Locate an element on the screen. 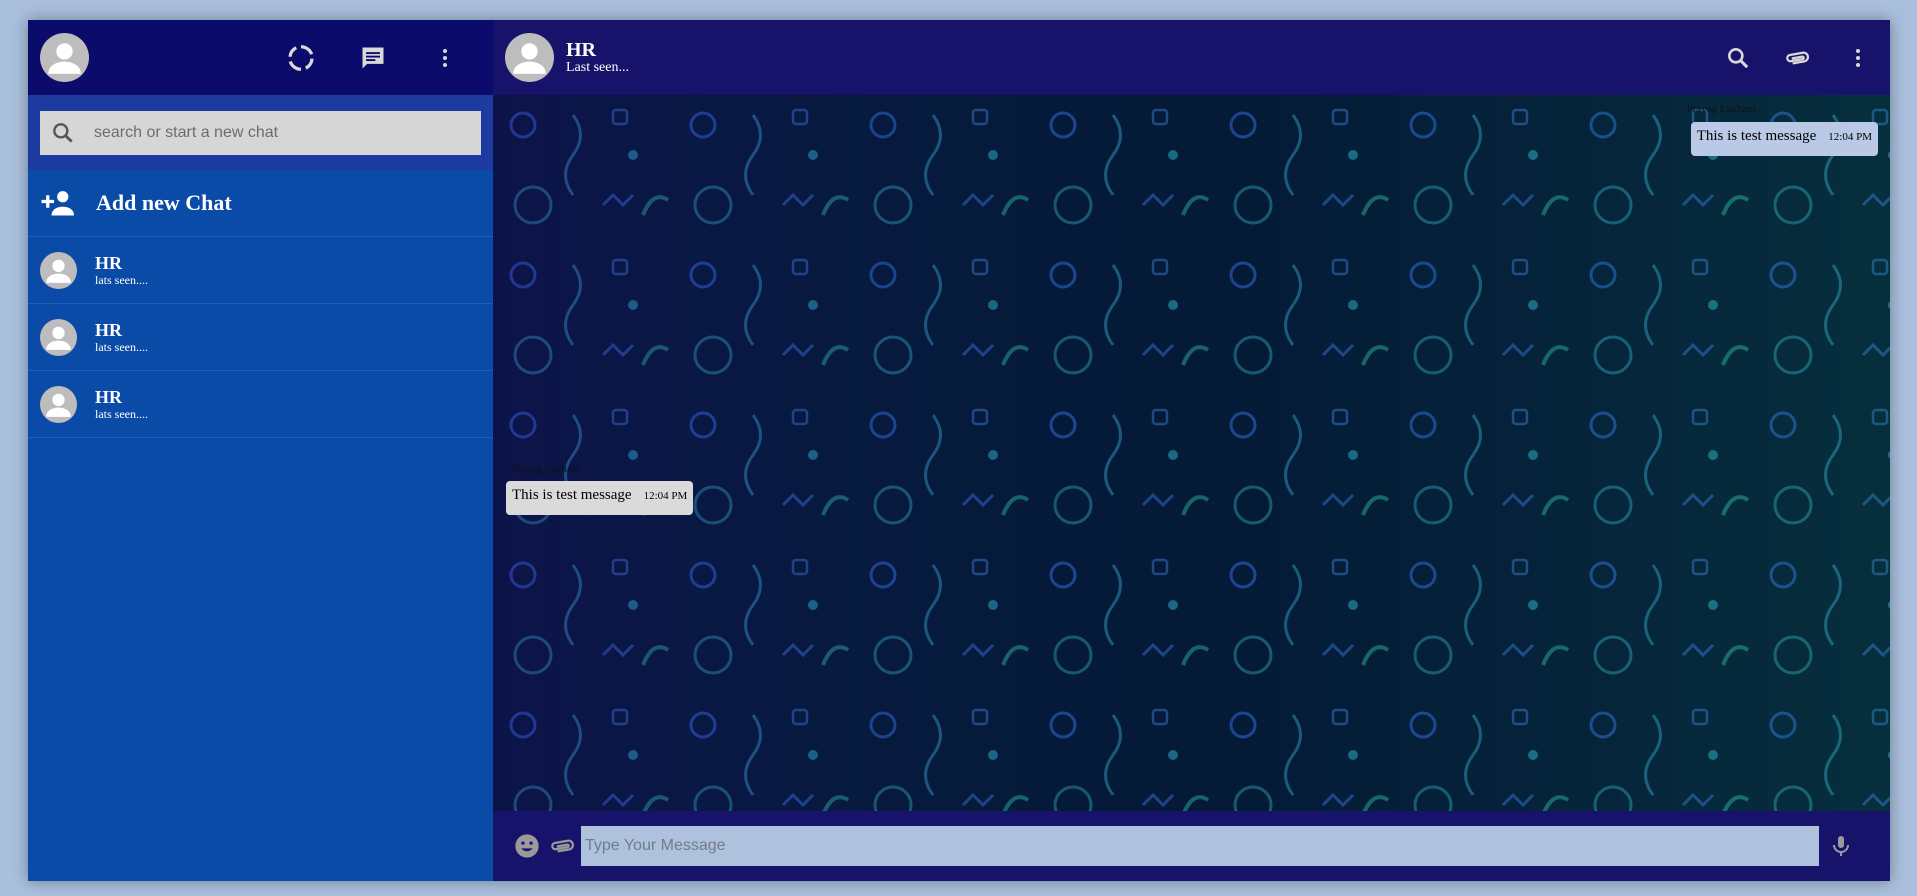 Image resolution: width=1917 pixels, height=896 pixels. add-new-chat-button: Add new Chat is located at coordinates (260, 203).